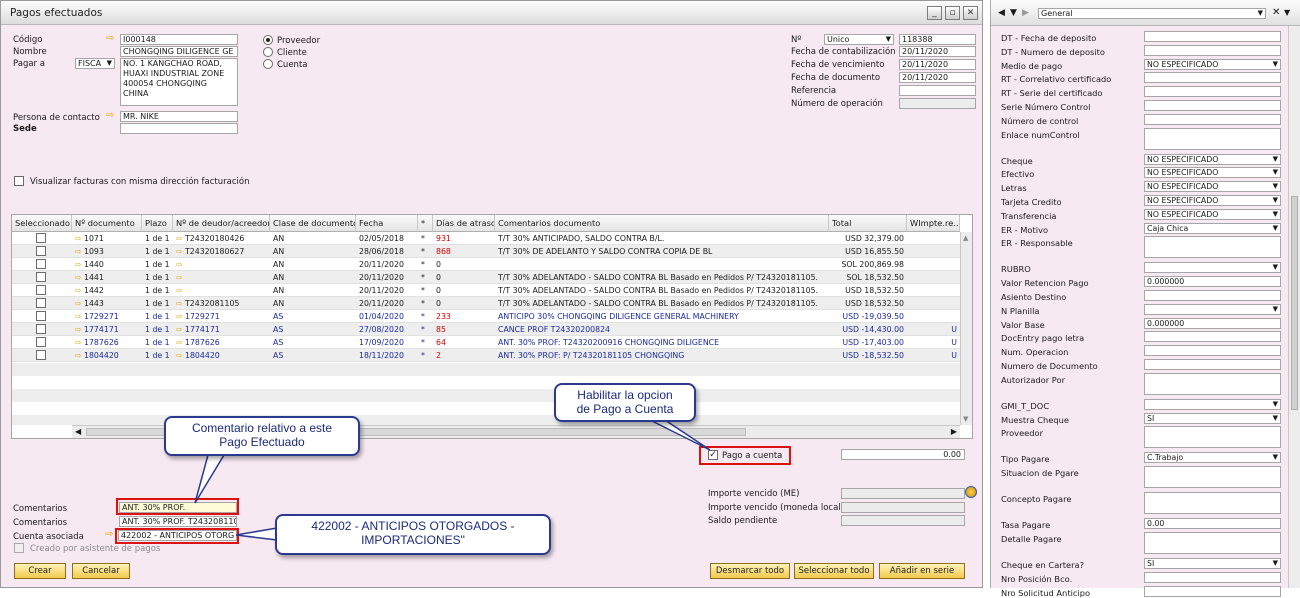  Describe the element at coordinates (966, 328) in the screenshot. I see `vertical-scrollbar: ▲ ▼` at that location.